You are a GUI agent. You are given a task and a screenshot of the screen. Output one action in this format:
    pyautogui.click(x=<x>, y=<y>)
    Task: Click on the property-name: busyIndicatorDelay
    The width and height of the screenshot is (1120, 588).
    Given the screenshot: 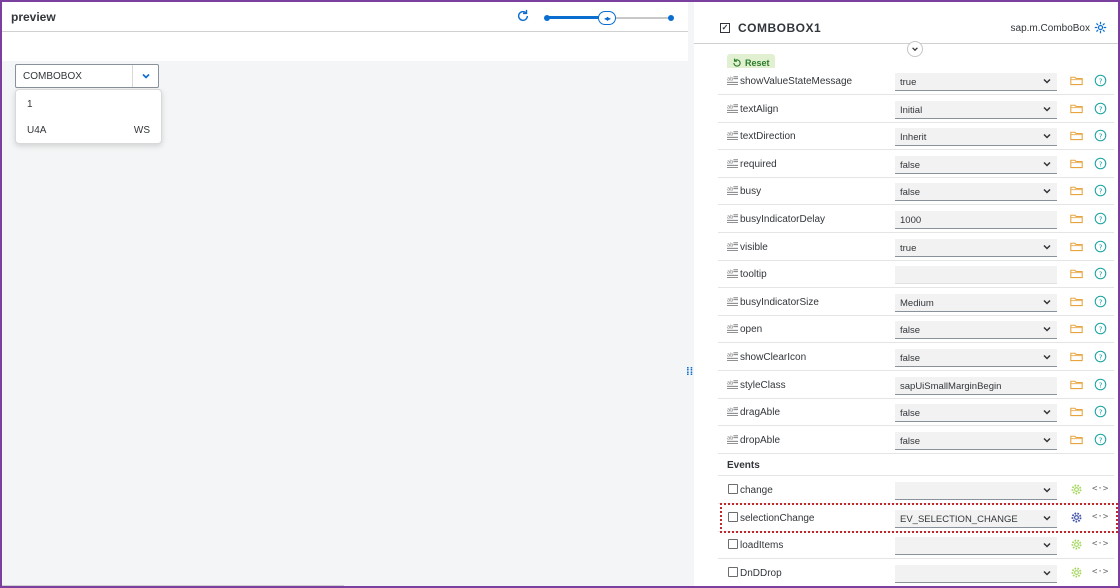 What is the action you would take?
    pyautogui.click(x=783, y=219)
    